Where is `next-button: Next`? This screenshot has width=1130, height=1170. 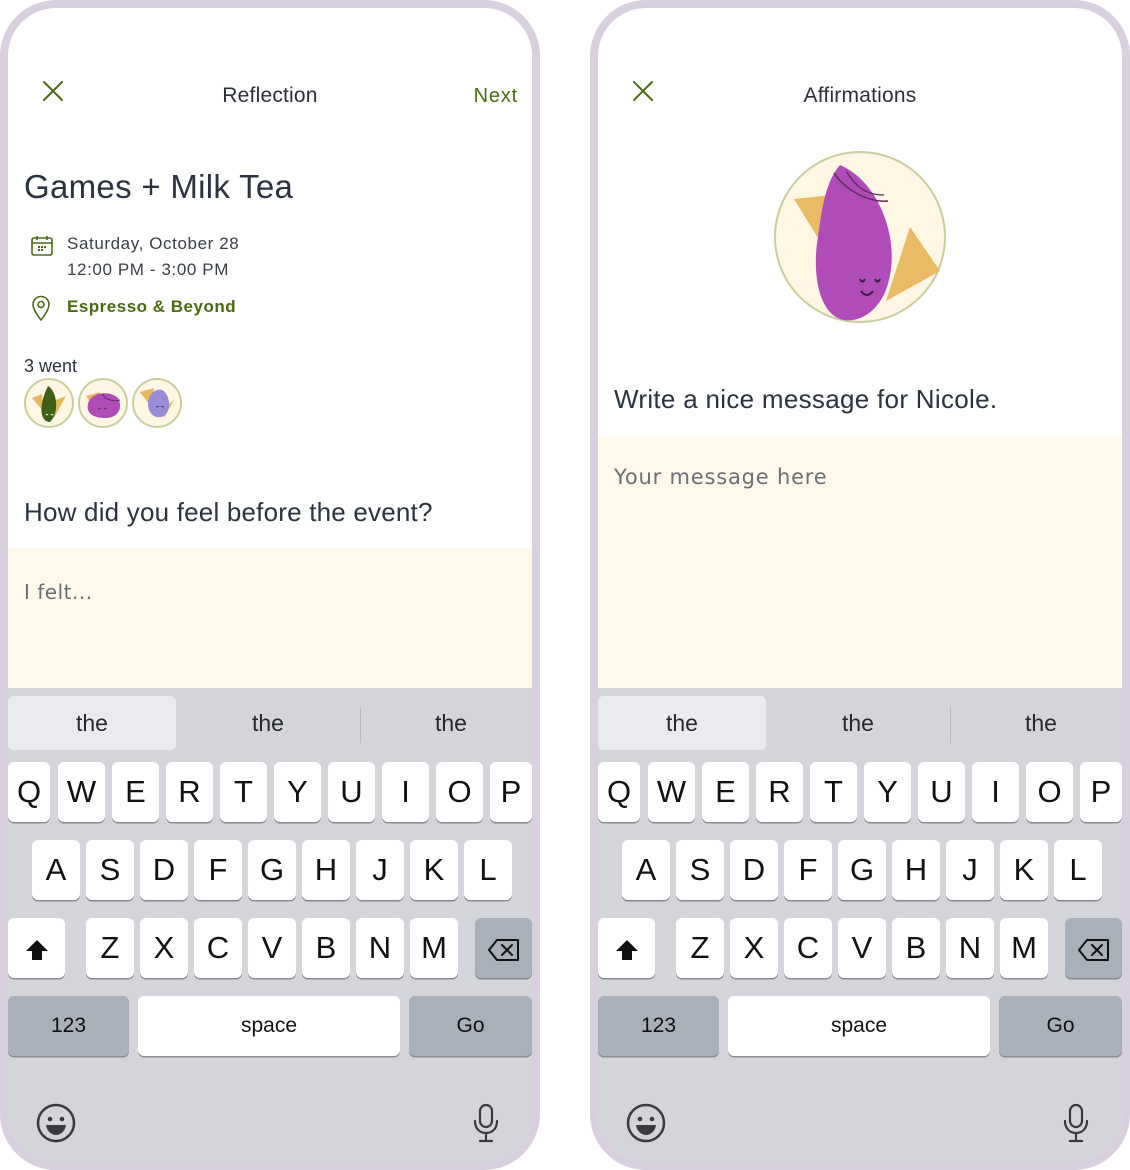
next-button: Next is located at coordinates (496, 96).